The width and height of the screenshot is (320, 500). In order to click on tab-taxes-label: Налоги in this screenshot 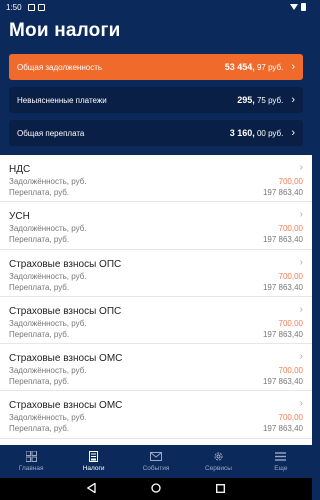, I will do `click(93, 468)`.